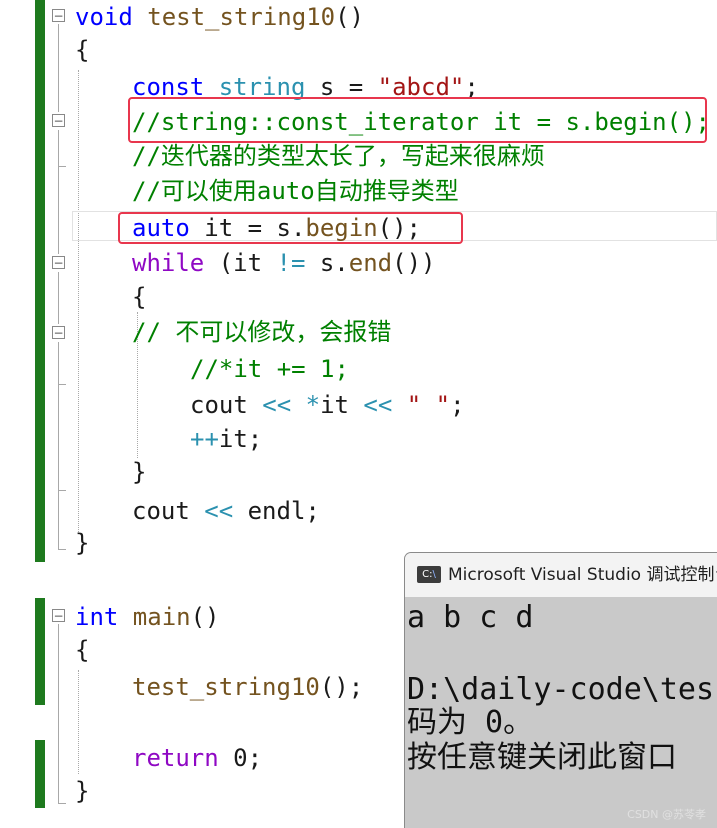 Image resolution: width=717 pixels, height=828 pixels. I want to click on code-text: ();, so click(341, 687).